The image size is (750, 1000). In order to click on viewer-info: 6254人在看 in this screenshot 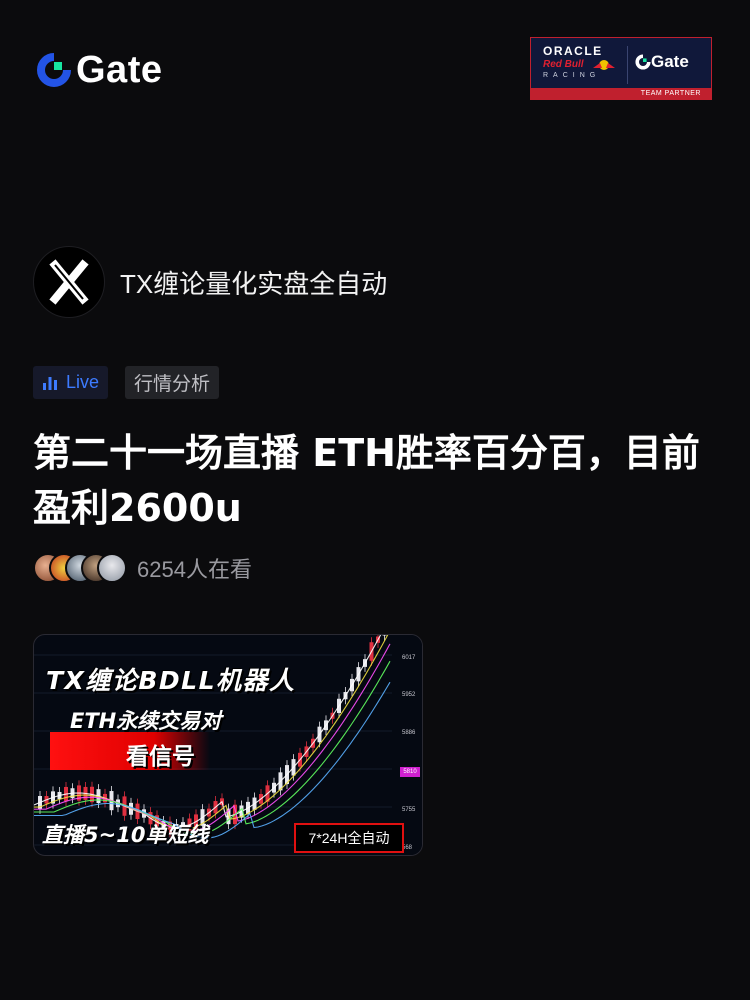, I will do `click(142, 568)`.